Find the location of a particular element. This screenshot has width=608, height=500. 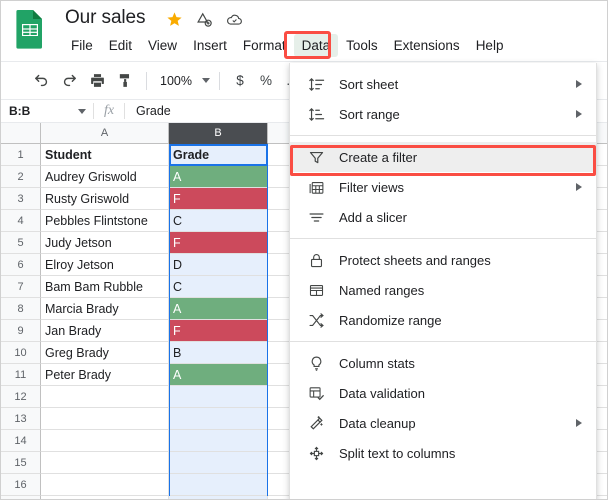

cell-a12 is located at coordinates (105, 397).